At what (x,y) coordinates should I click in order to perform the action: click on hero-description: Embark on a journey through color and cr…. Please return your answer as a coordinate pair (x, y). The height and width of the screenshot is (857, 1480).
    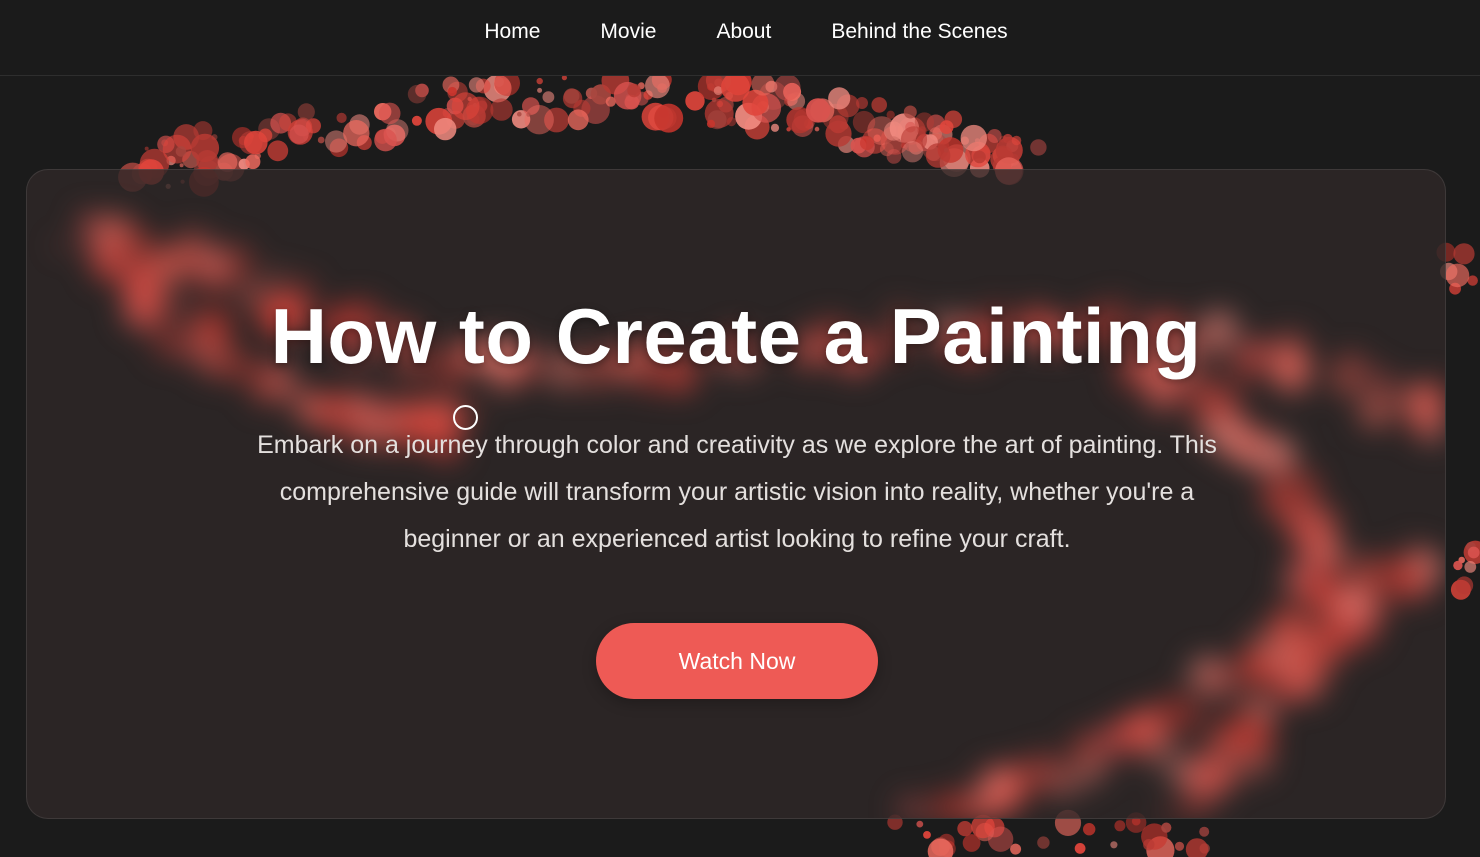
    Looking at the image, I should click on (737, 492).